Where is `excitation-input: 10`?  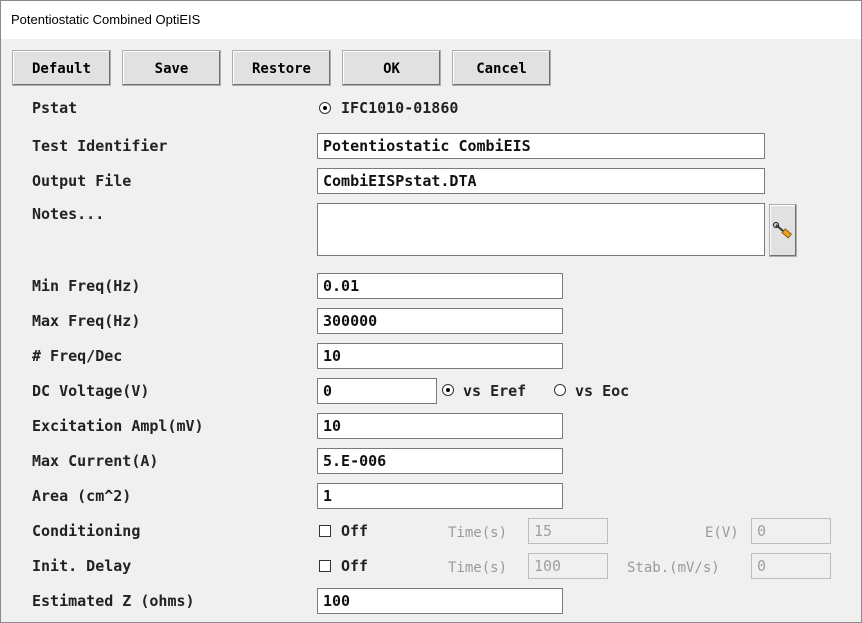 excitation-input: 10 is located at coordinates (440, 426).